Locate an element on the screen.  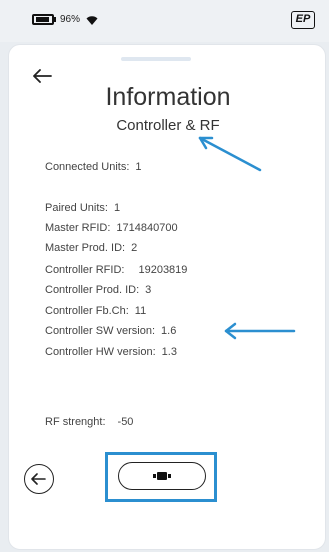
controller-rfid-label: Controller RFID: is located at coordinates (85, 270).